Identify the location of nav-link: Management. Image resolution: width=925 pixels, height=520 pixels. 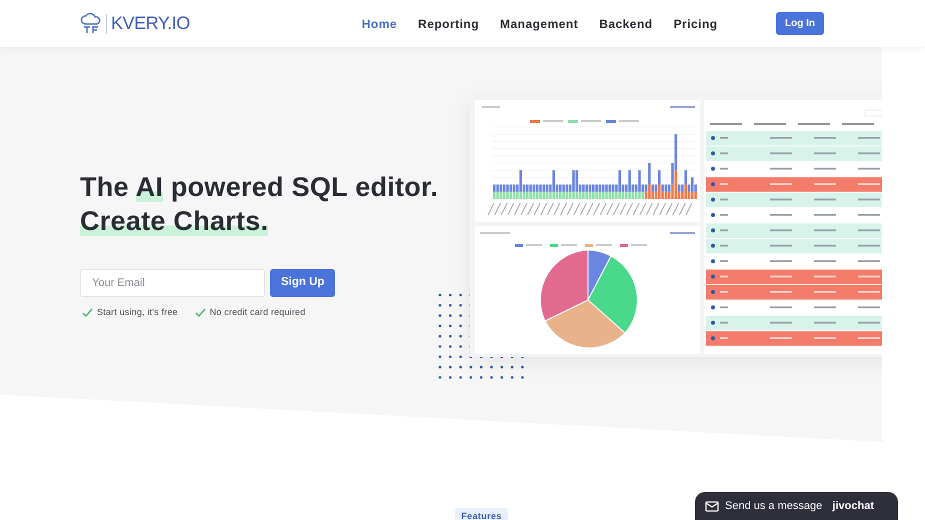
(539, 23).